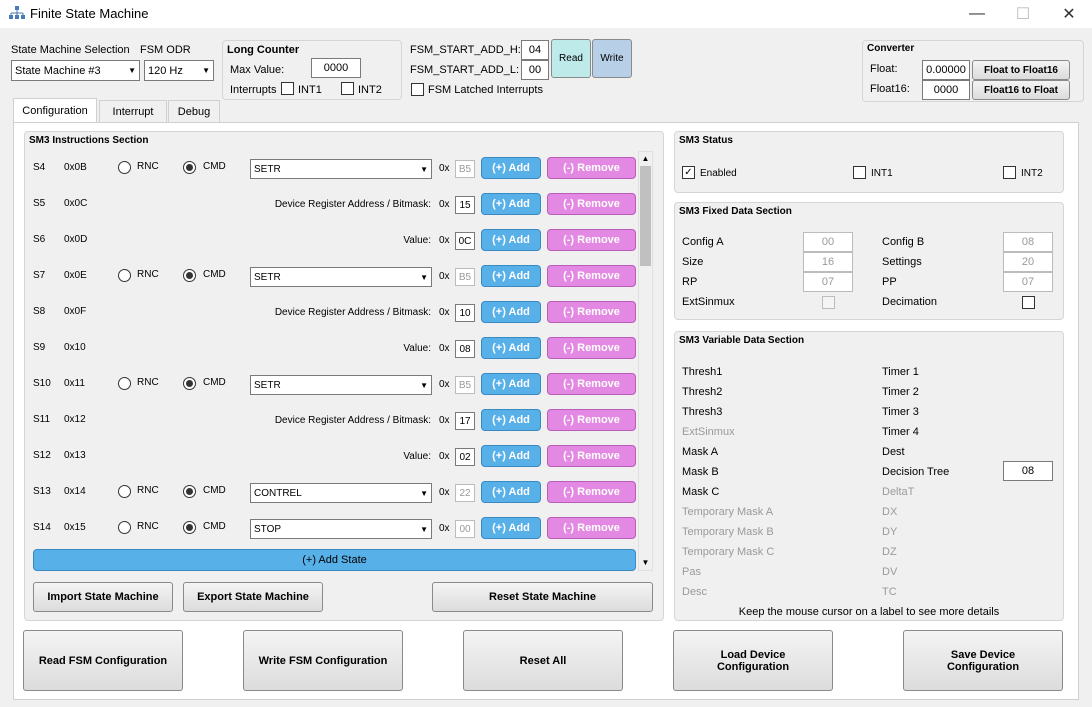 This screenshot has width=1092, height=707. Describe the element at coordinates (341, 493) in the screenshot. I see `command-select: CONTREL ▼` at that location.